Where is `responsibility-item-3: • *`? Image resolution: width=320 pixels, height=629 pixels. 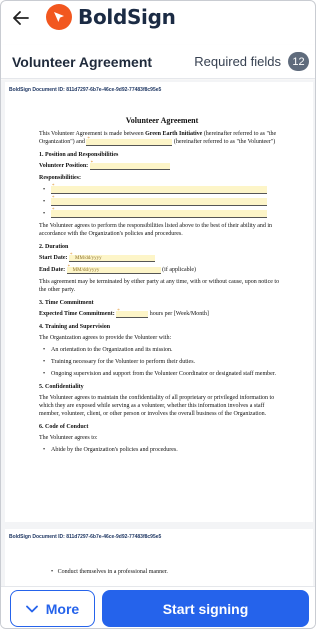
responsibility-item-3: • * is located at coordinates (162, 213).